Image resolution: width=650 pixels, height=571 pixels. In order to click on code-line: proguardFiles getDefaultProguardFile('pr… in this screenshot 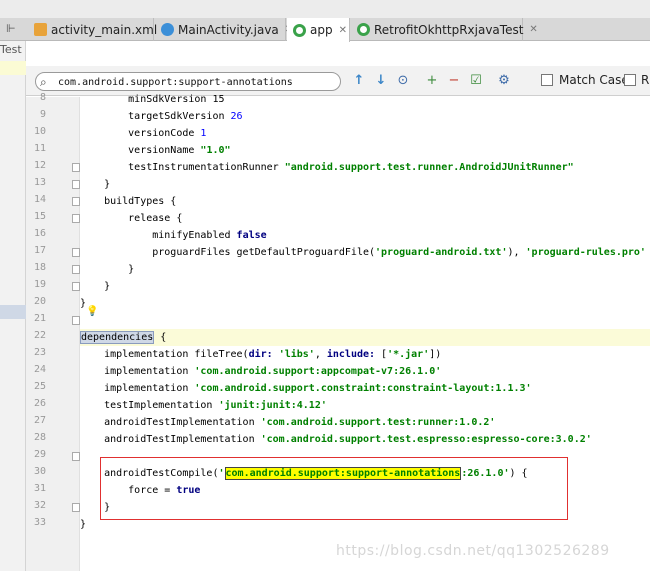, I will do `click(365, 252)`.